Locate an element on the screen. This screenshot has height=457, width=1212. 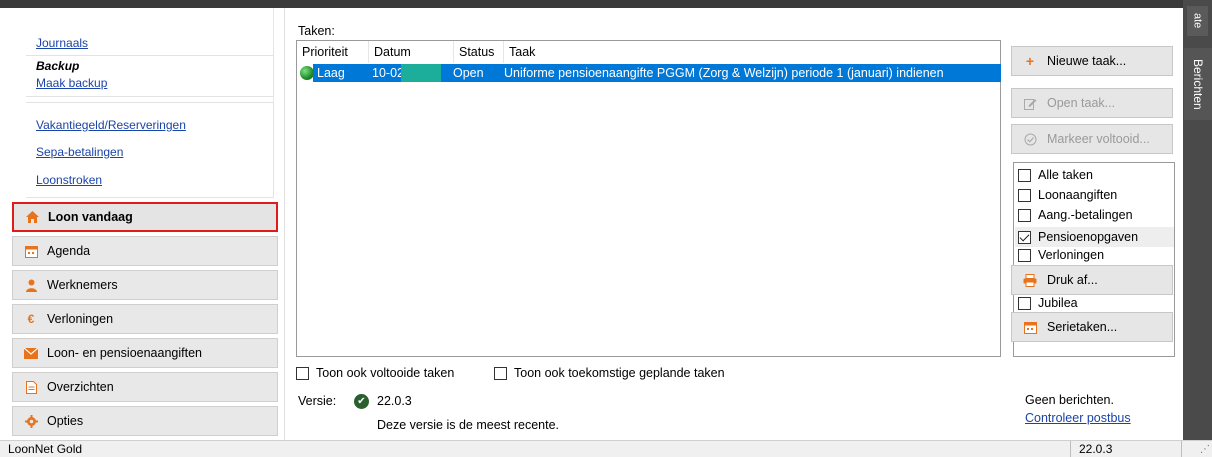
cell-prioriteit: Laag is located at coordinates (331, 73).